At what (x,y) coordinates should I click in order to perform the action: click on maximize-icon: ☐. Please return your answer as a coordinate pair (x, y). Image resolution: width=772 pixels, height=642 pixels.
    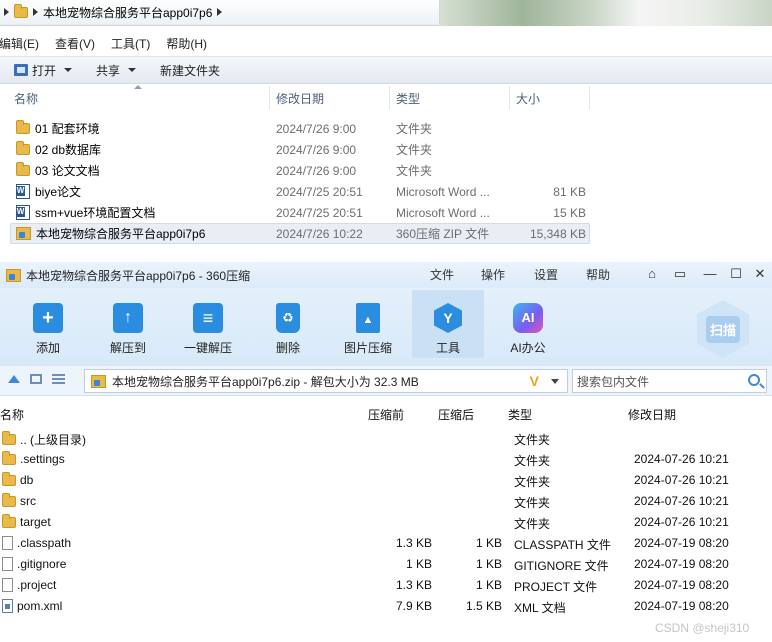
    Looking at the image, I should click on (736, 274).